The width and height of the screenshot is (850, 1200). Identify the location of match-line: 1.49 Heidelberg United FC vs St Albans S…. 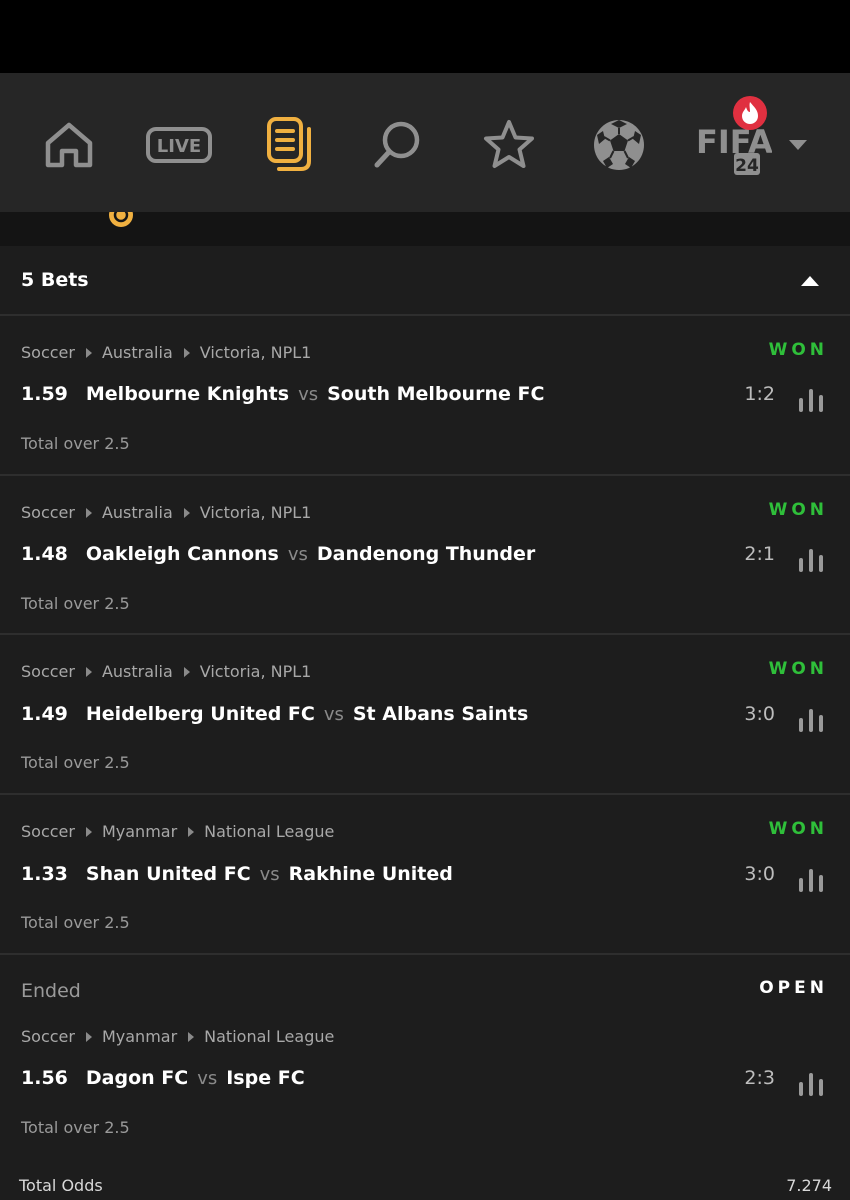
(274, 714).